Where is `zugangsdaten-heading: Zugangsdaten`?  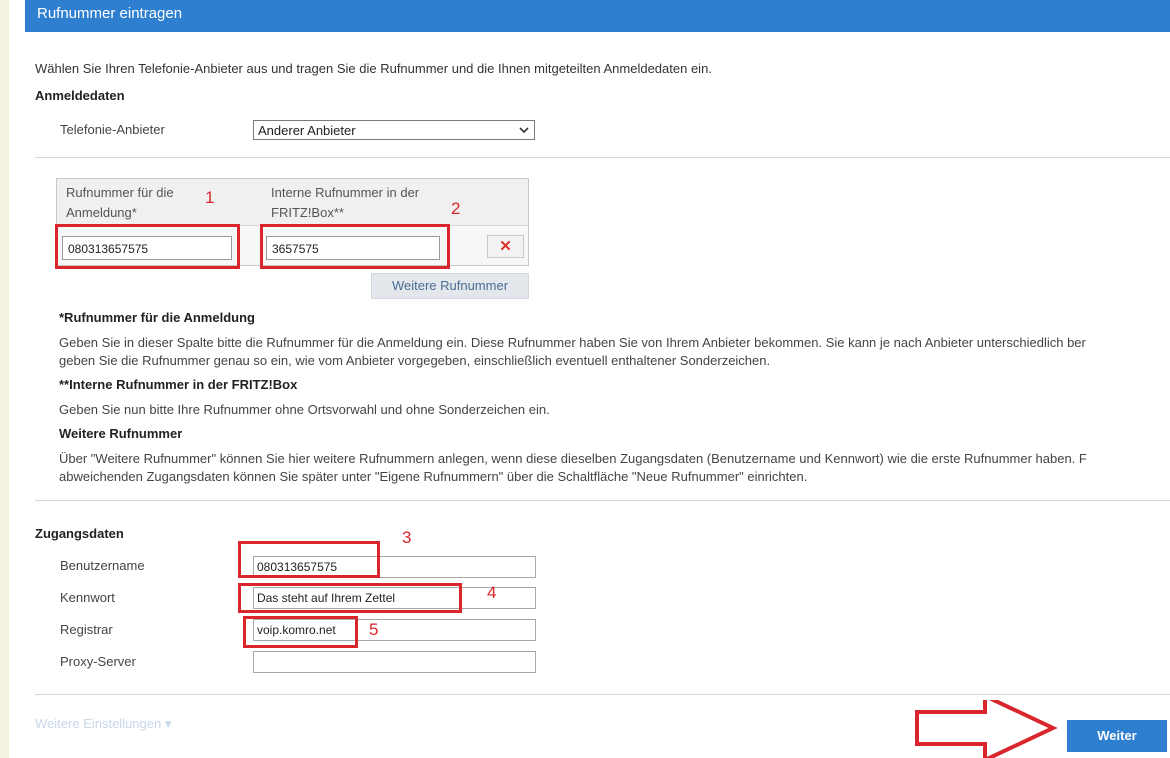
zugangsdaten-heading: Zugangsdaten is located at coordinates (79, 533).